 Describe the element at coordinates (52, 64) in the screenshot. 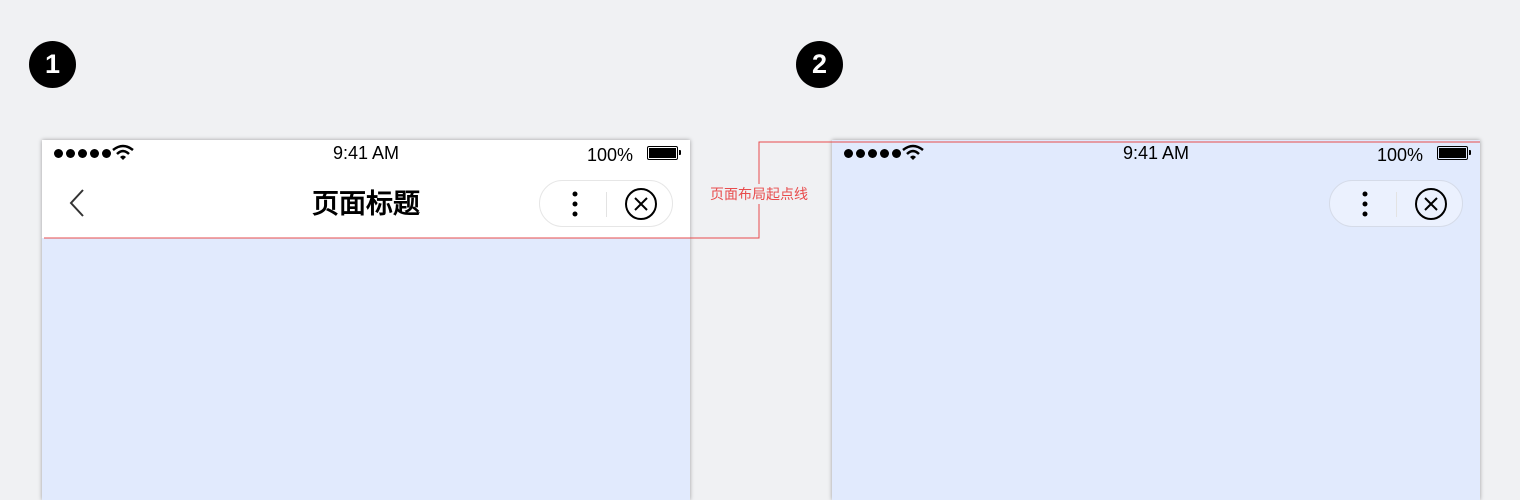

I see `step-badge-1: 1` at that location.